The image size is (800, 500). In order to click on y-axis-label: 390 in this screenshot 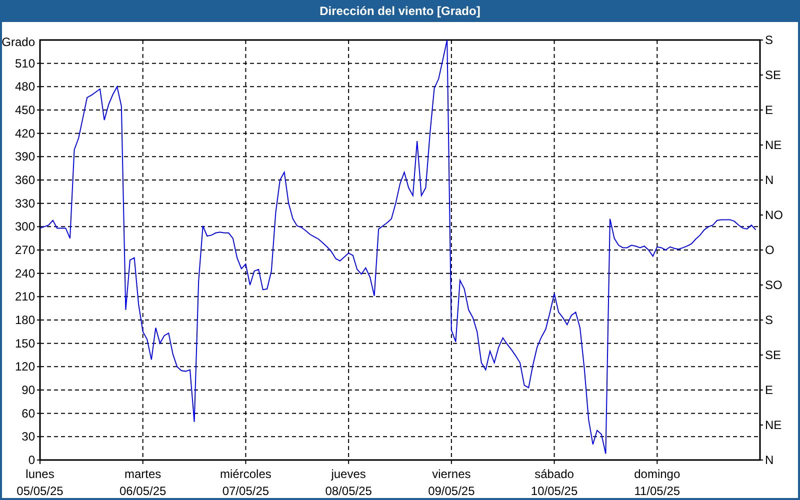, I will do `click(24, 157)`.